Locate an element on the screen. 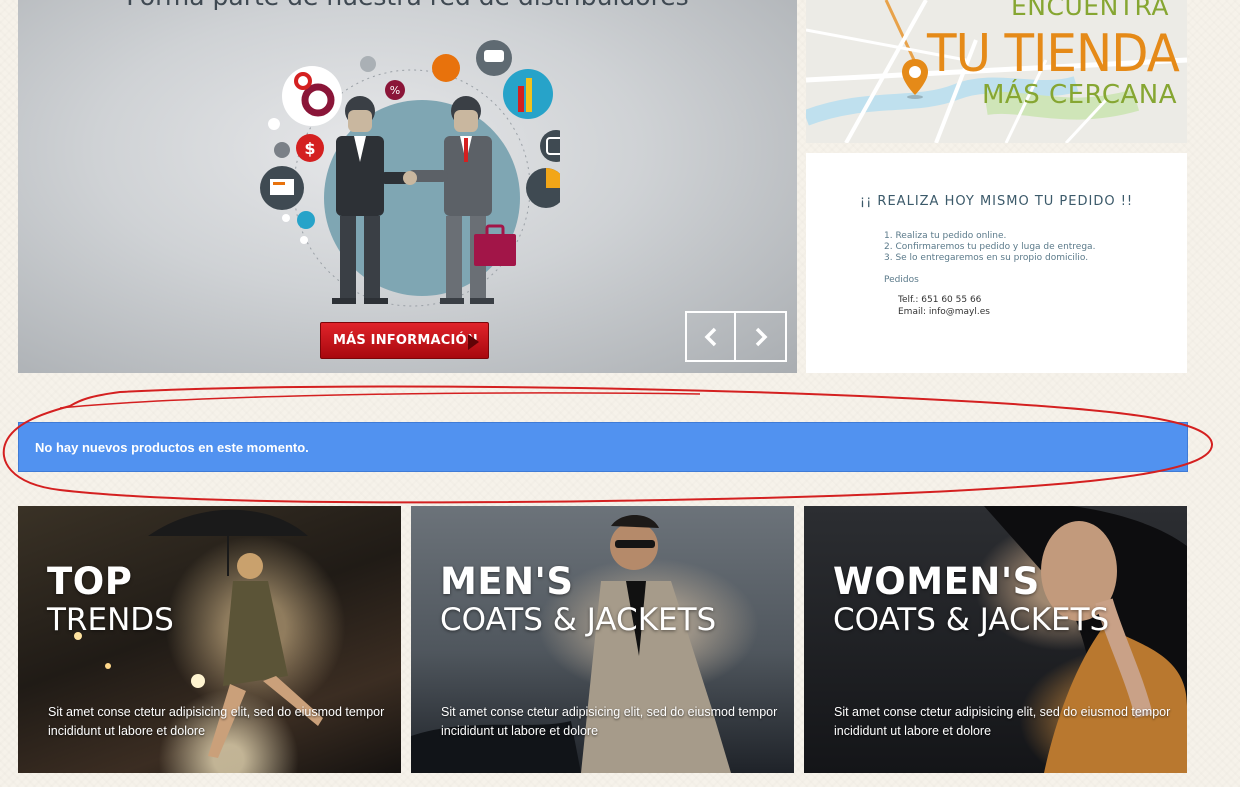 The height and width of the screenshot is (787, 1240). more-info-button: MÁS INFORMACIÓN is located at coordinates (404, 340).